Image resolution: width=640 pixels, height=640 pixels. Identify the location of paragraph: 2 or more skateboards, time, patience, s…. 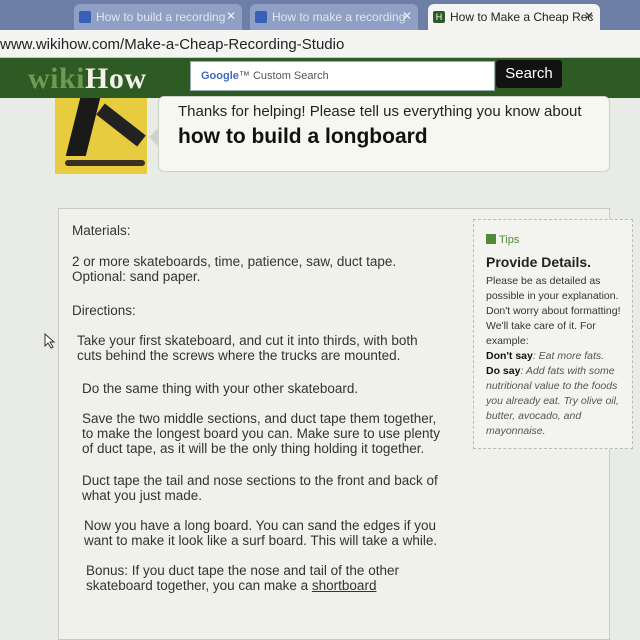
(234, 269).